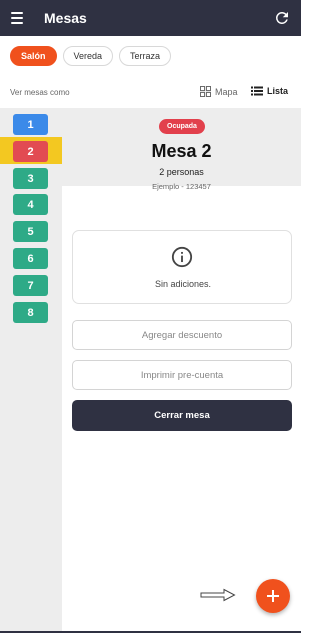  I want to click on area-filter: Salón Vereda Terraza, so click(91, 56).